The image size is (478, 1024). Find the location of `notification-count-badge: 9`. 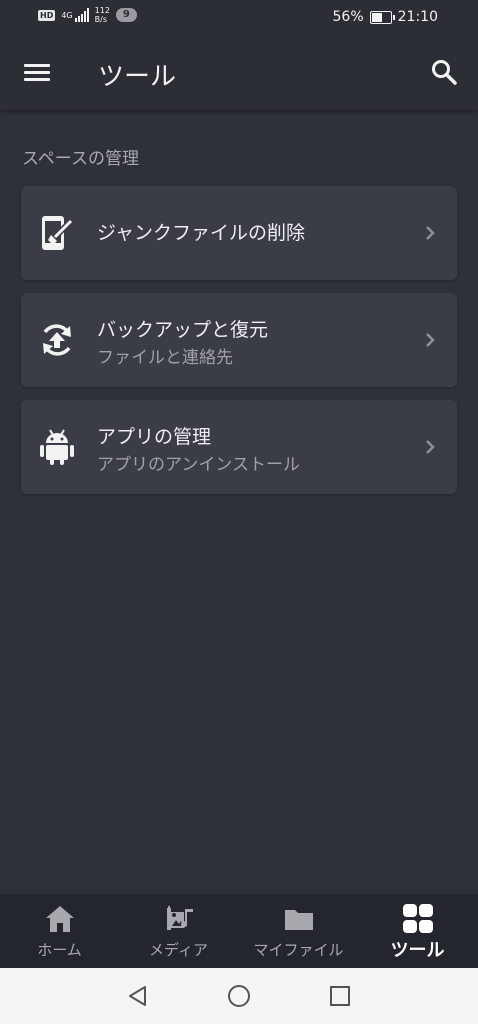

notification-count-badge: 9 is located at coordinates (126, 15).